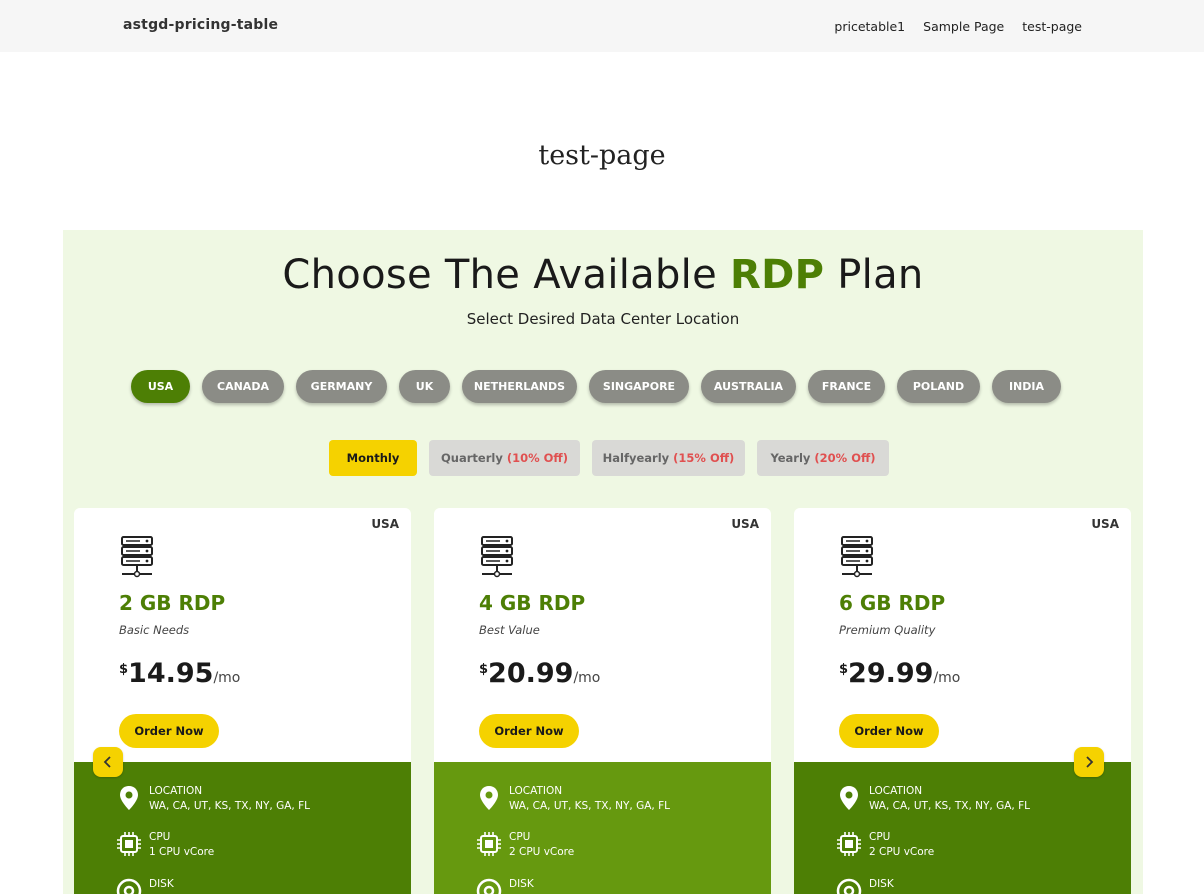 This screenshot has height=894, width=1204. What do you see at coordinates (704, 458) in the screenshot?
I see `period-discount: (15% Off)` at bounding box center [704, 458].